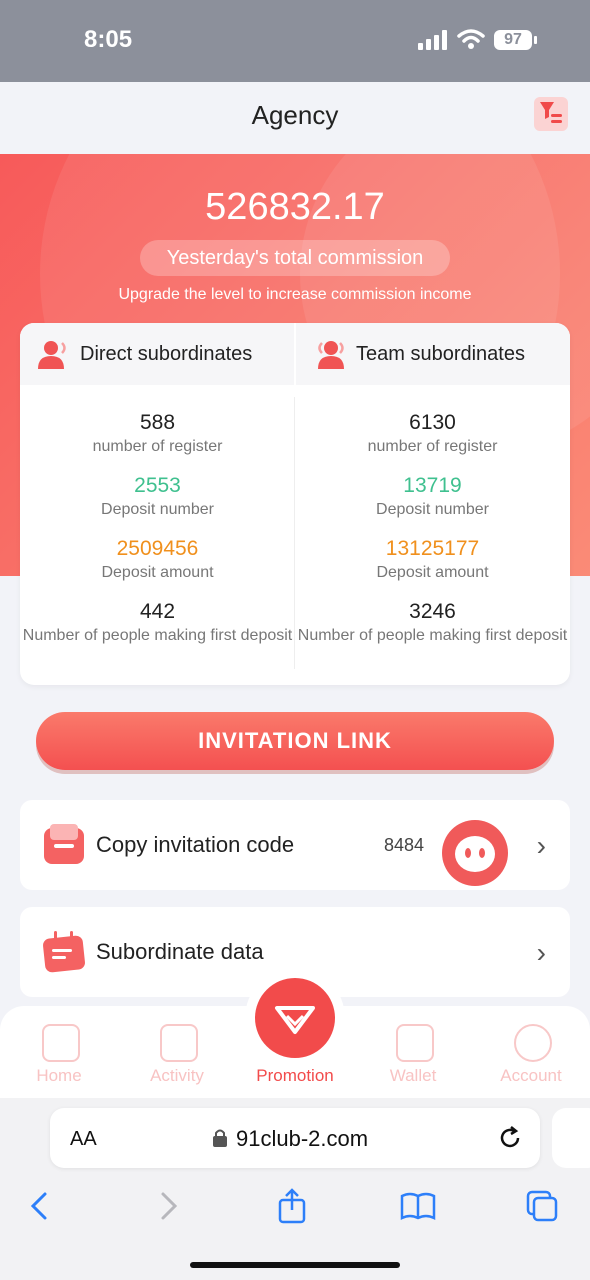 The width and height of the screenshot is (590, 1280). Describe the element at coordinates (432, 422) in the screenshot. I see `stat-value: 6130` at that location.